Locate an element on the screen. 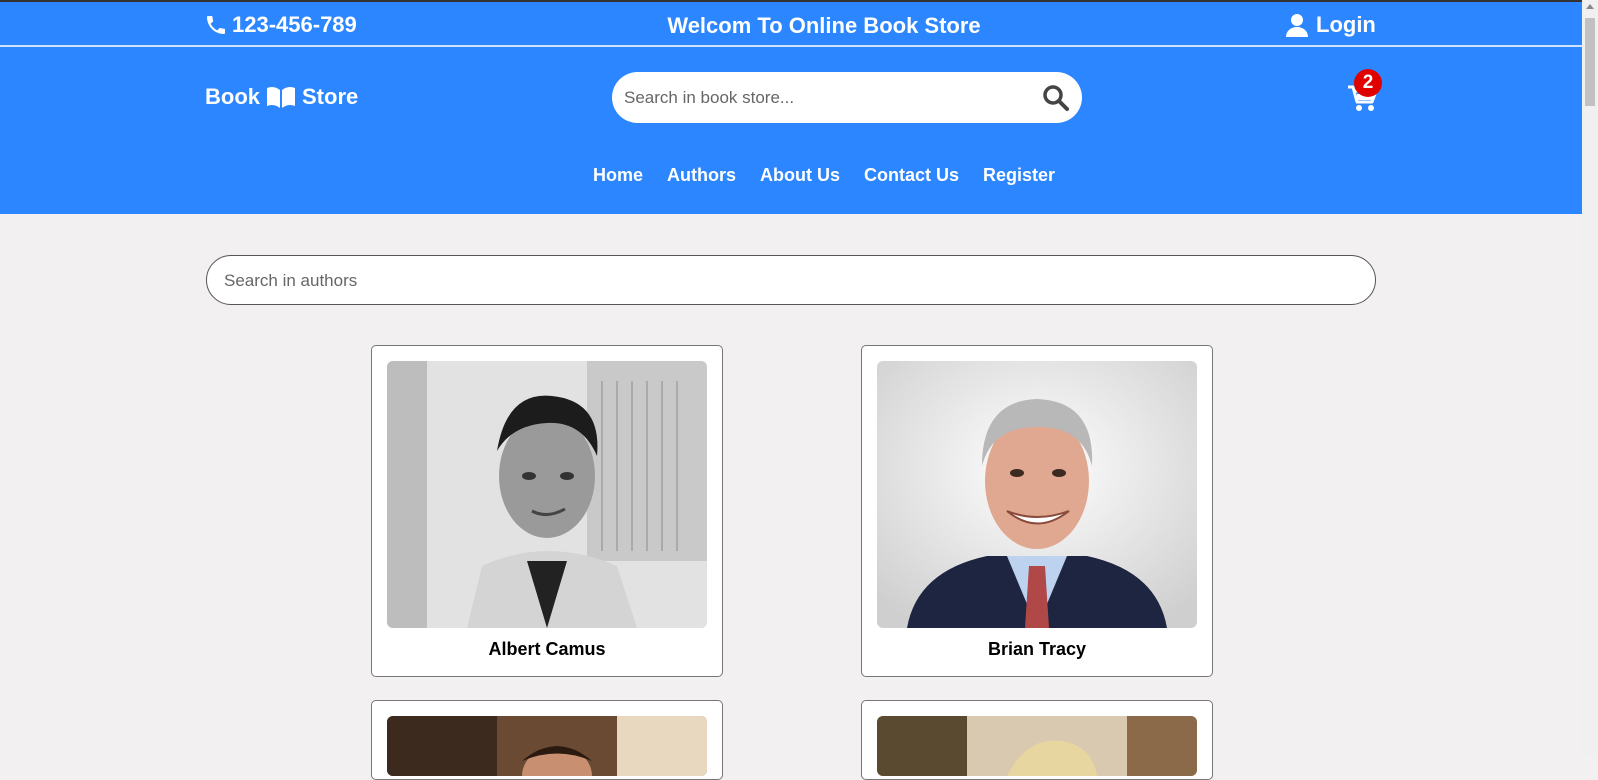 The width and height of the screenshot is (1598, 780). nav-contact-us: Contact Us is located at coordinates (911, 175).